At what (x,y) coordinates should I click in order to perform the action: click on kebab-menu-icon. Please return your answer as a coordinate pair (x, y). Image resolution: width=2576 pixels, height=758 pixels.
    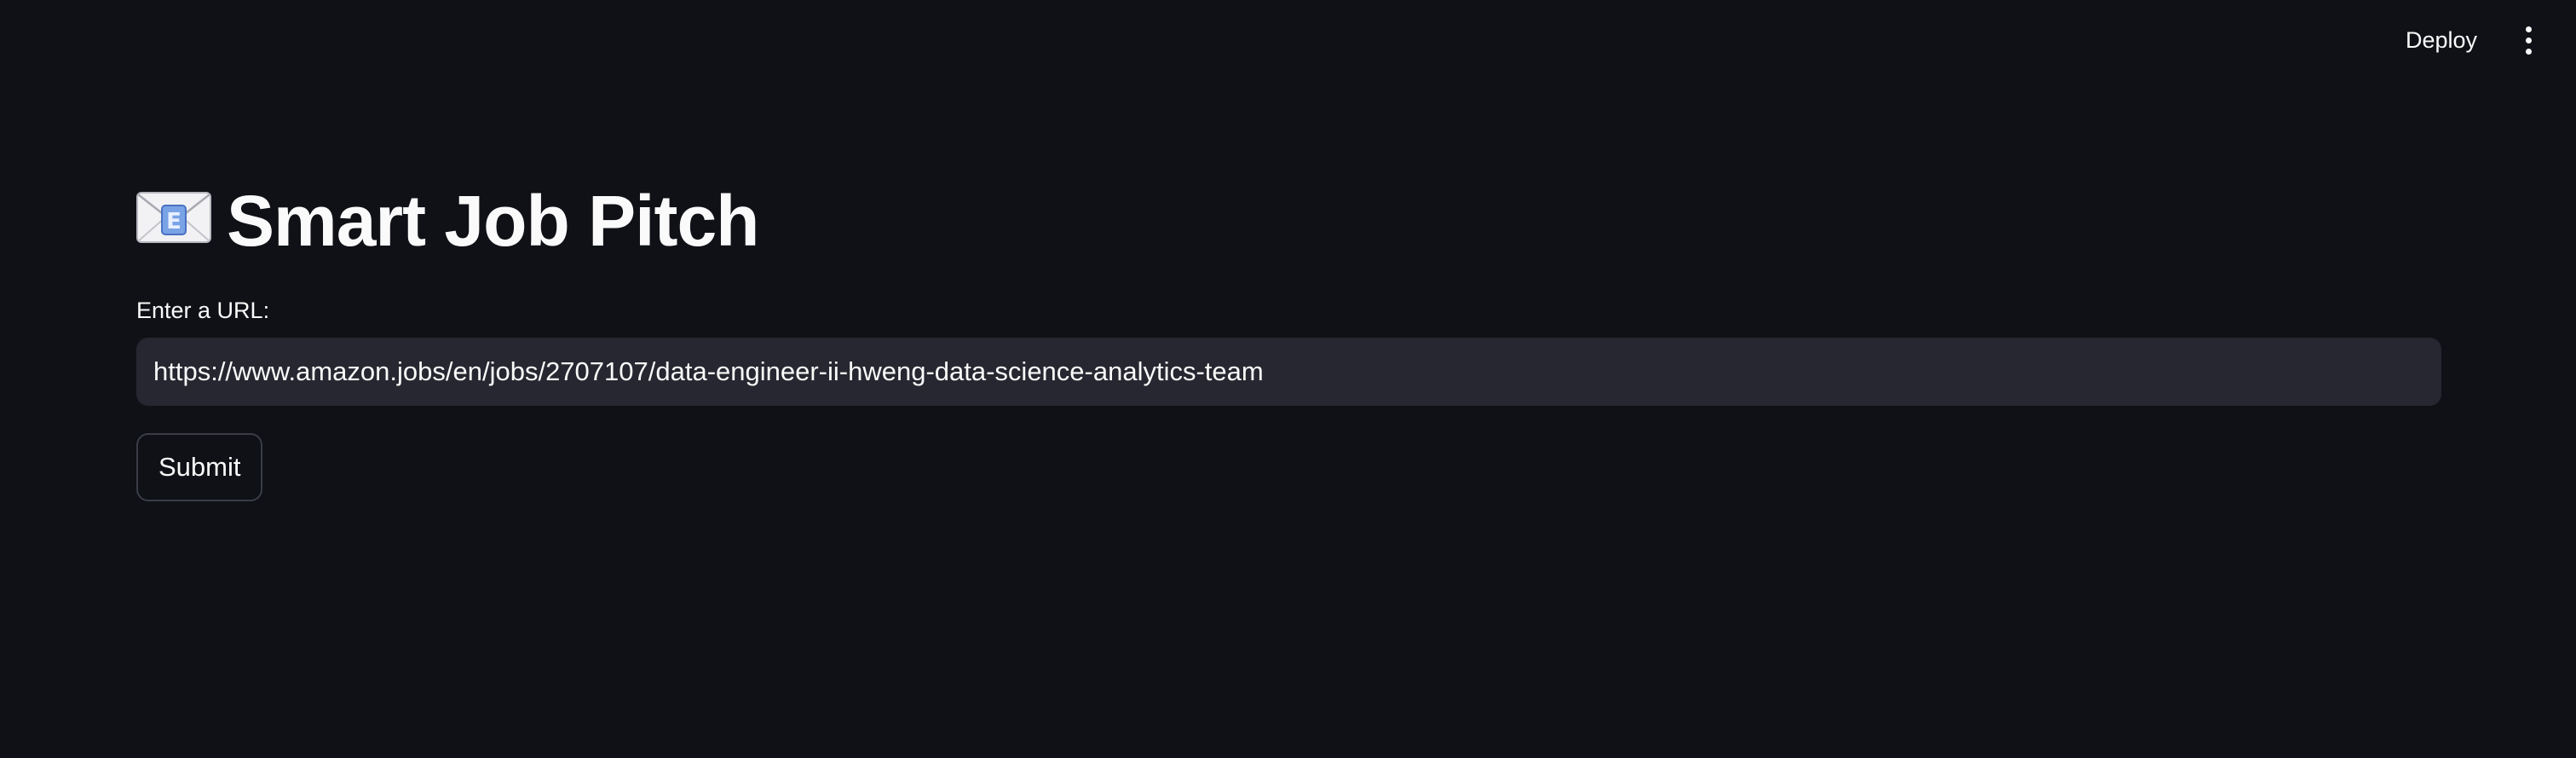
    Looking at the image, I should click on (2528, 29).